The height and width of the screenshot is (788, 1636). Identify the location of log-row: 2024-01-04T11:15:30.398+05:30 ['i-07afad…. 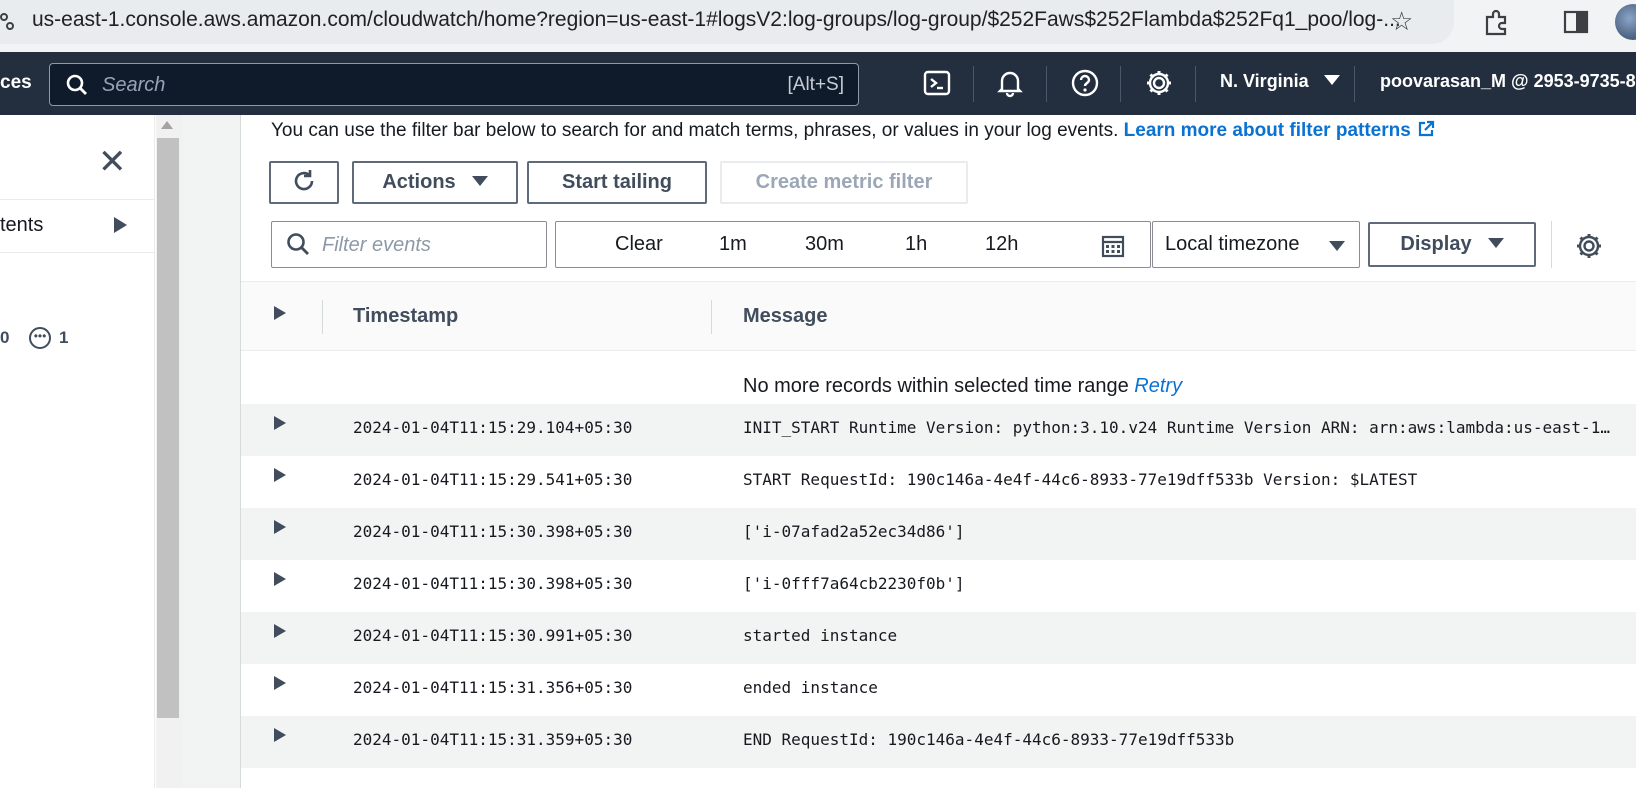
(938, 534).